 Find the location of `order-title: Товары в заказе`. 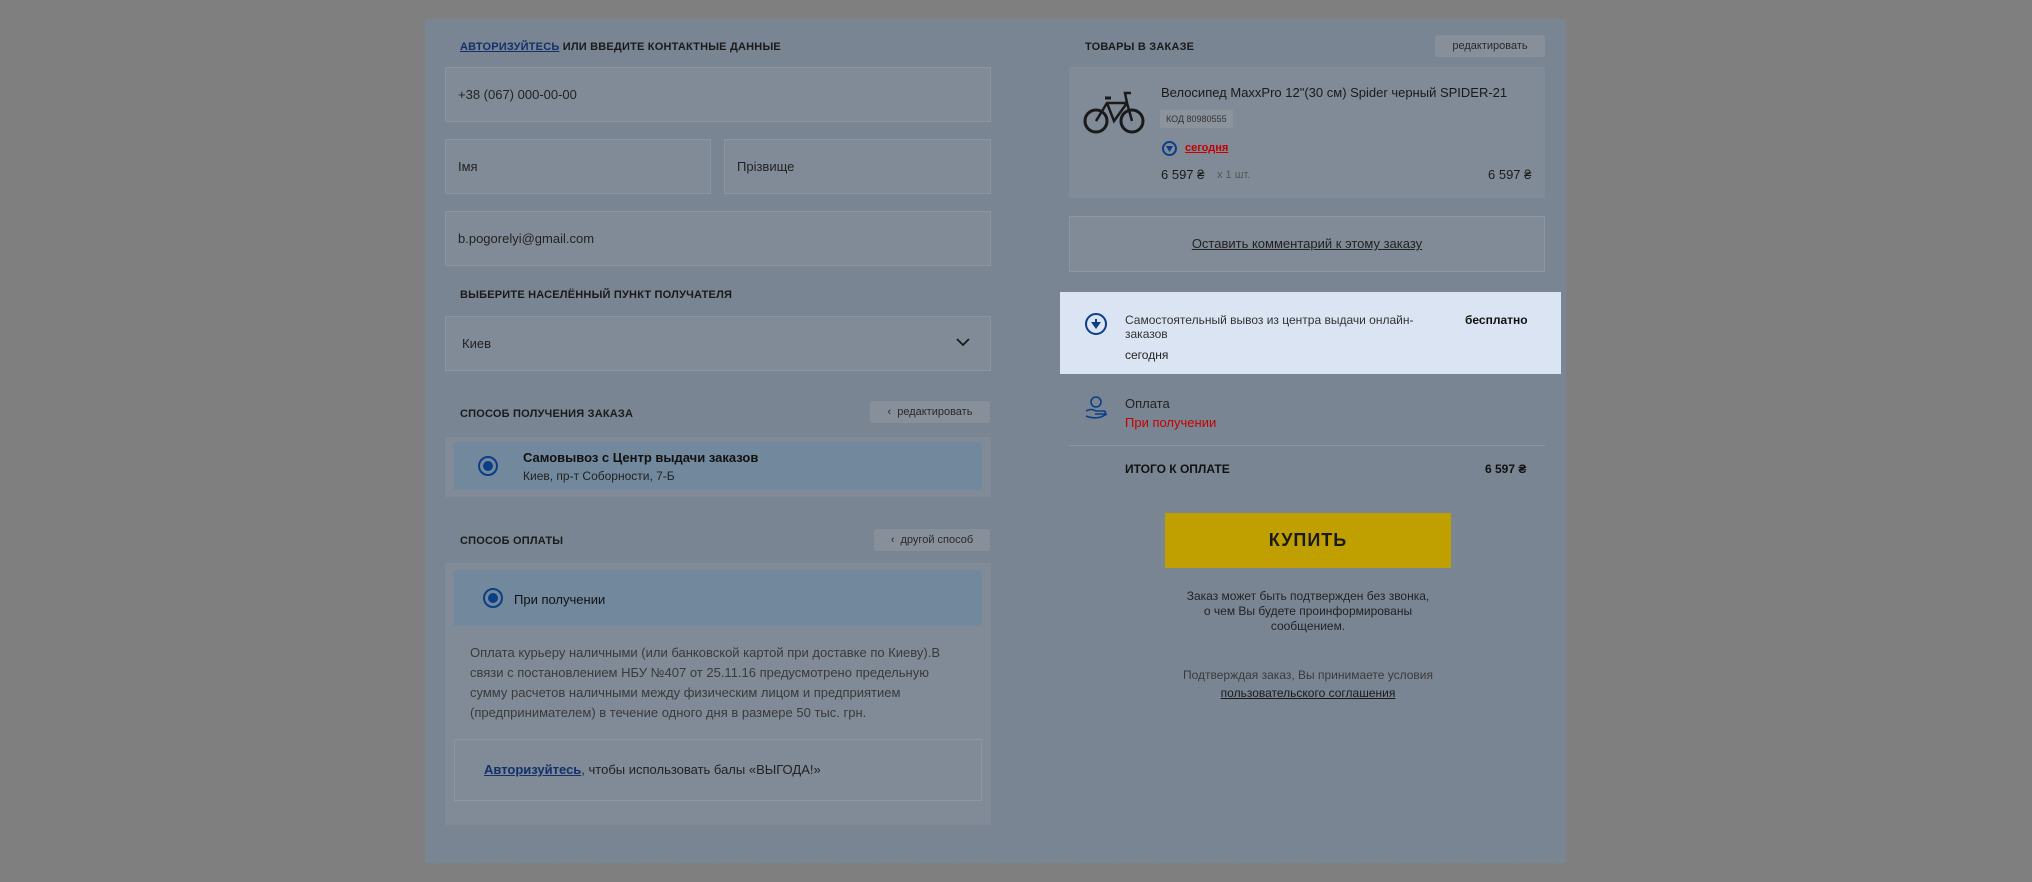

order-title: Товары в заказе is located at coordinates (1140, 47).